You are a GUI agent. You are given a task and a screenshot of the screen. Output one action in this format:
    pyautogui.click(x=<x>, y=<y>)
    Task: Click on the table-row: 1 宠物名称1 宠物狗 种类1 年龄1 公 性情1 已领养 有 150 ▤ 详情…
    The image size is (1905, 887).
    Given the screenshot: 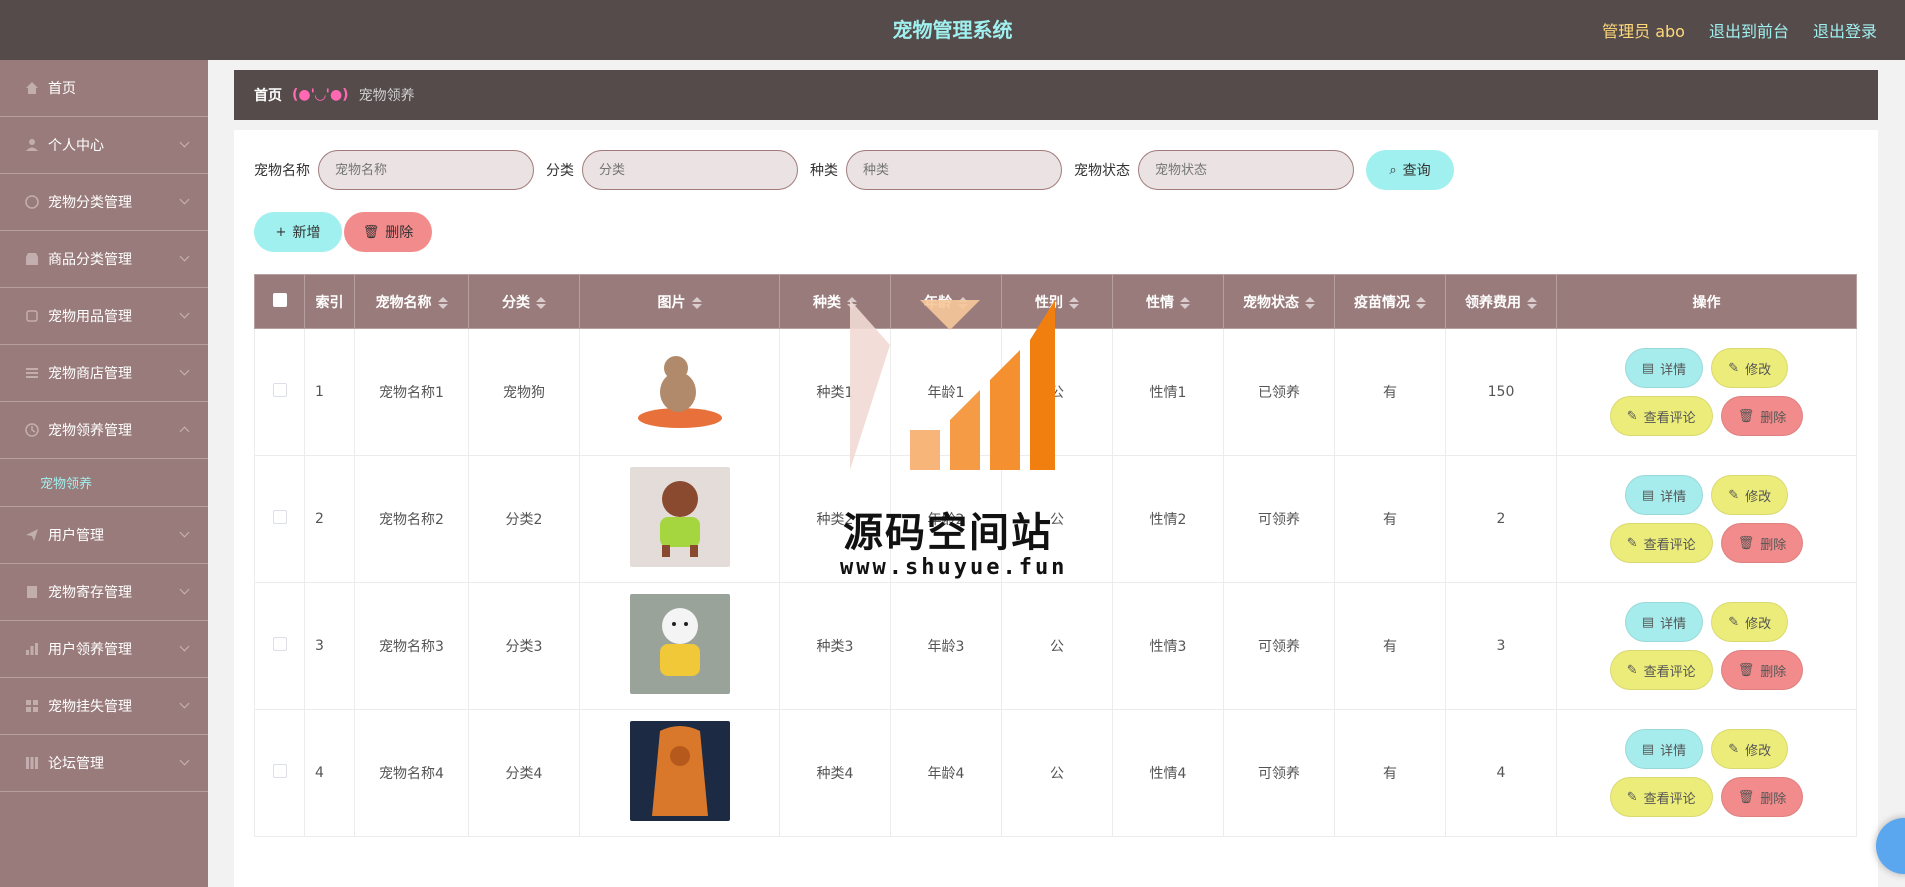 What is the action you would take?
    pyautogui.click(x=1055, y=392)
    